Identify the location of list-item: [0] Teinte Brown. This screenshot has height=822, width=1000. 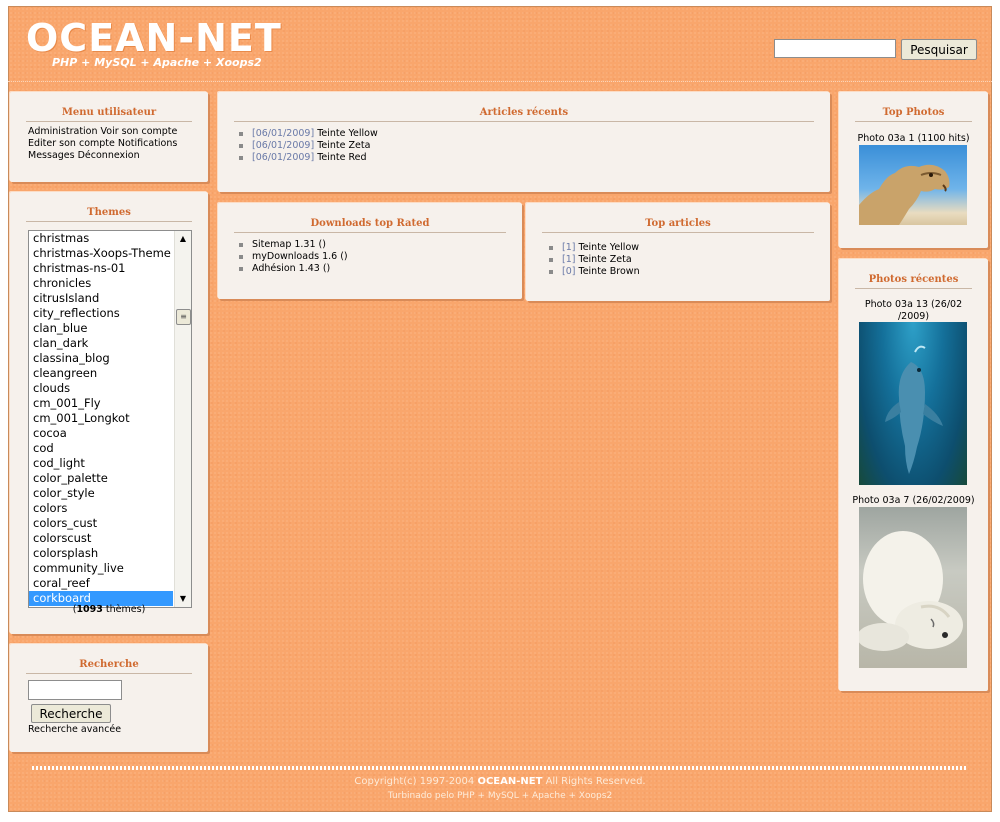
(688, 272).